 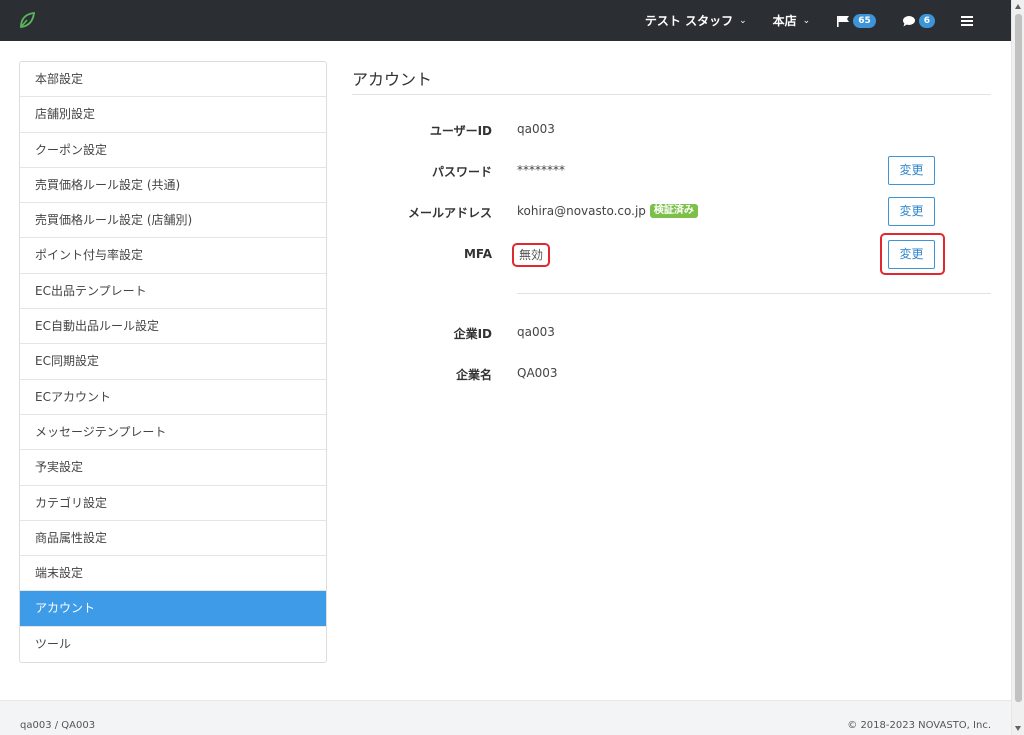 I want to click on top-navbar: テスト スタッフ ⌄ 本店 ⌄ 65 6, so click(x=505, y=20).